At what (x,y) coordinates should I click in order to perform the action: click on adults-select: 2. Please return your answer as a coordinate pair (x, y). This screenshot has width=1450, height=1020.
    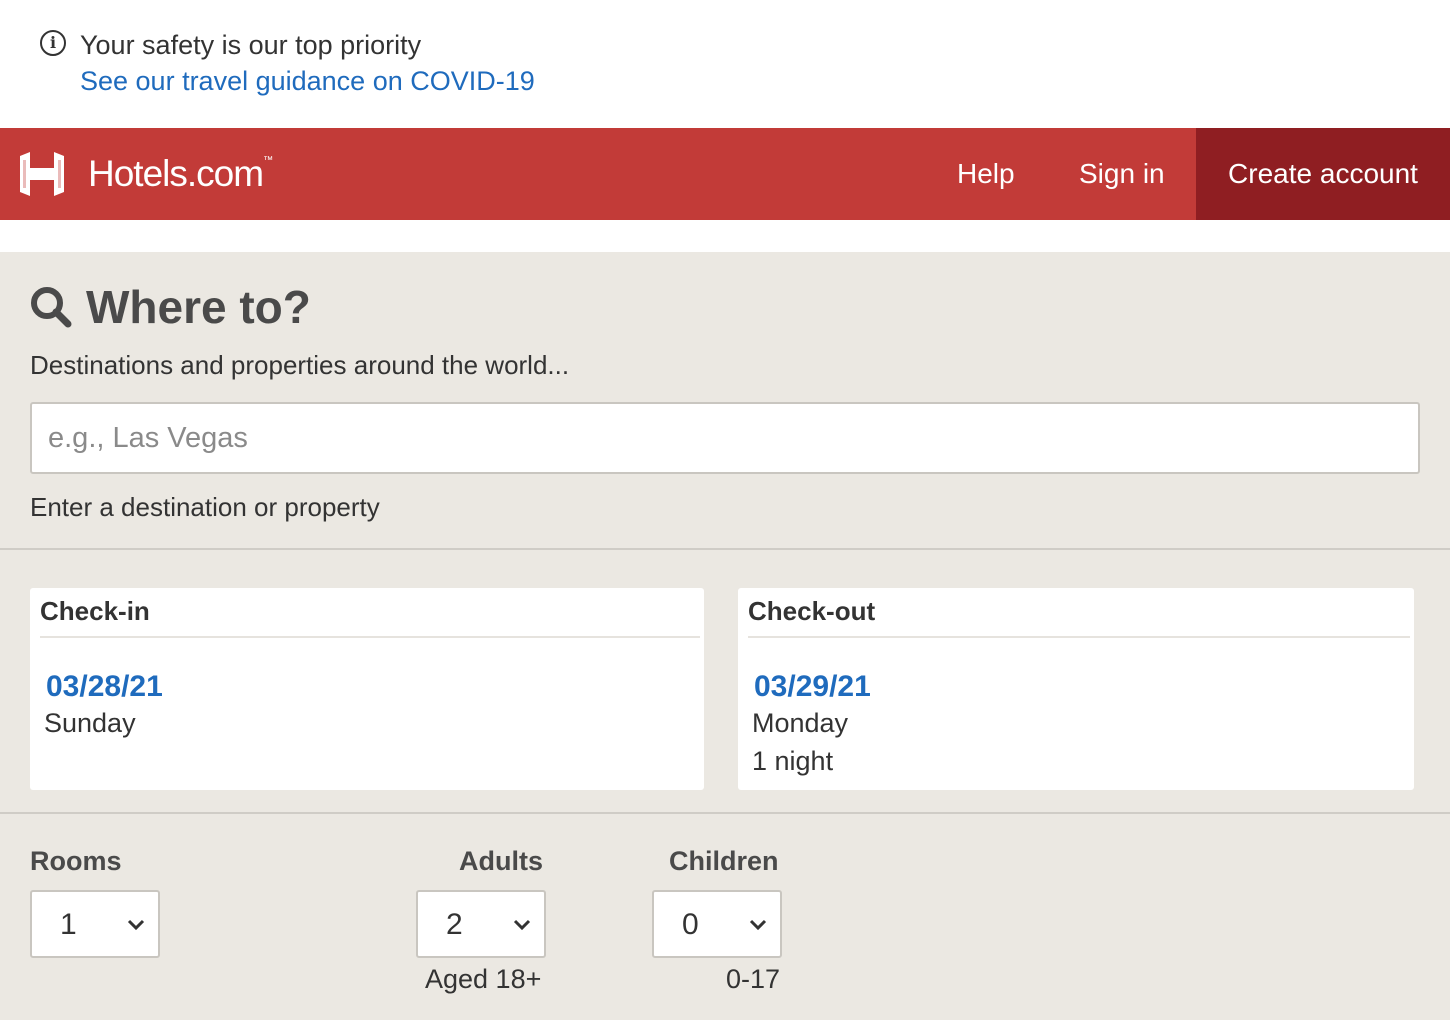
    Looking at the image, I should click on (481, 924).